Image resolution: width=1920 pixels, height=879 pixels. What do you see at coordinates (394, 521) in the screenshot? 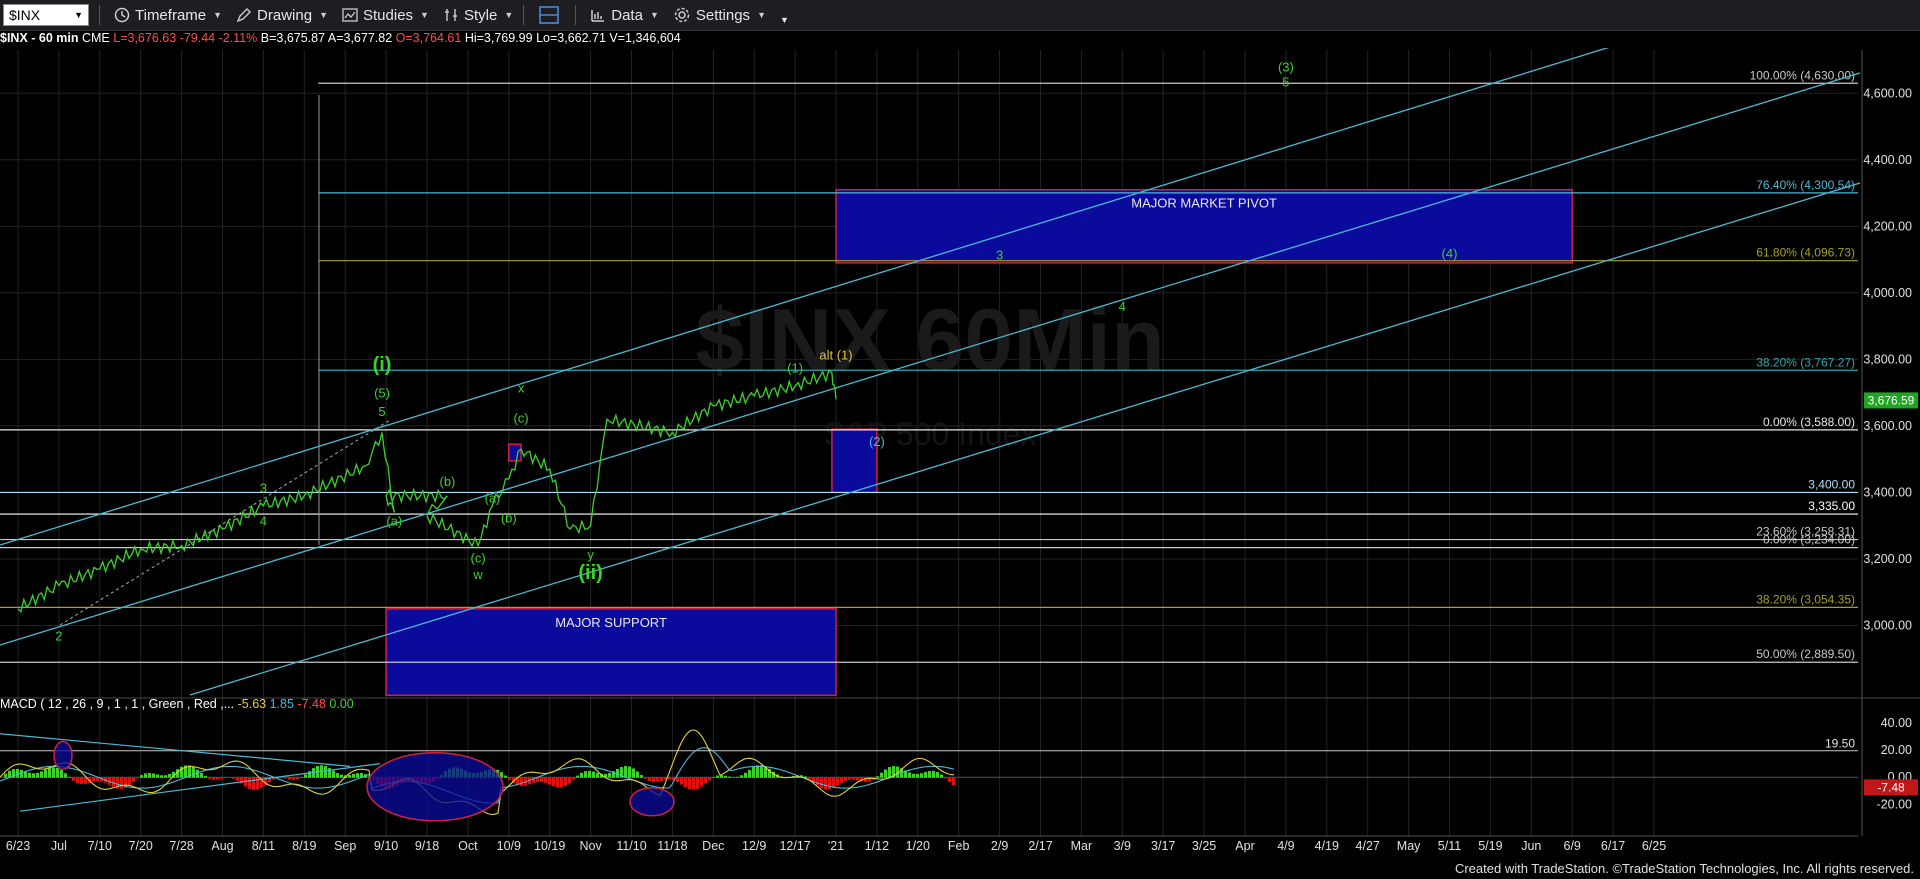
I see `wave-label: (a)` at bounding box center [394, 521].